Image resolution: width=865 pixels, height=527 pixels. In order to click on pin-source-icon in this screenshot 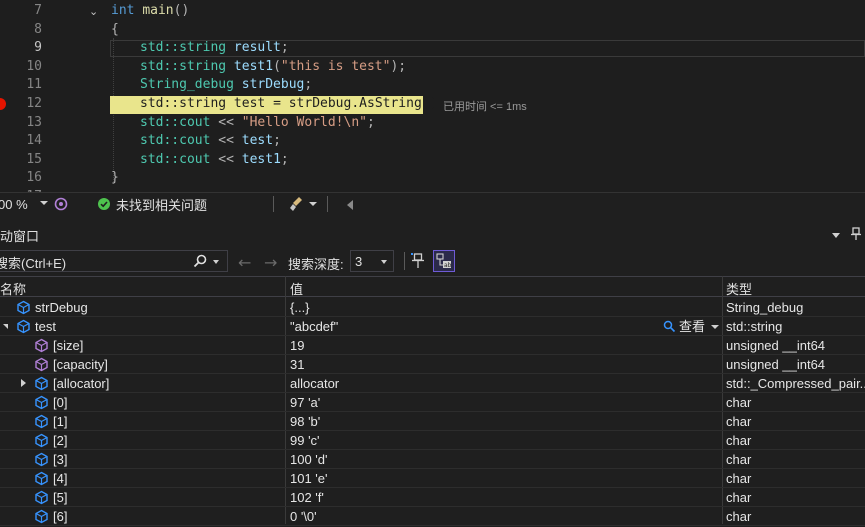, I will do `click(418, 261)`.